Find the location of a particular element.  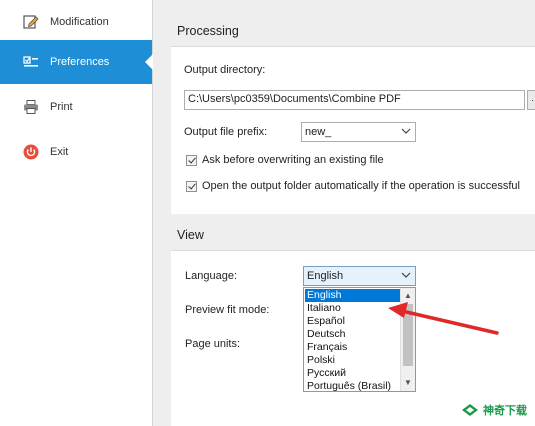

printer-icon is located at coordinates (31, 107).